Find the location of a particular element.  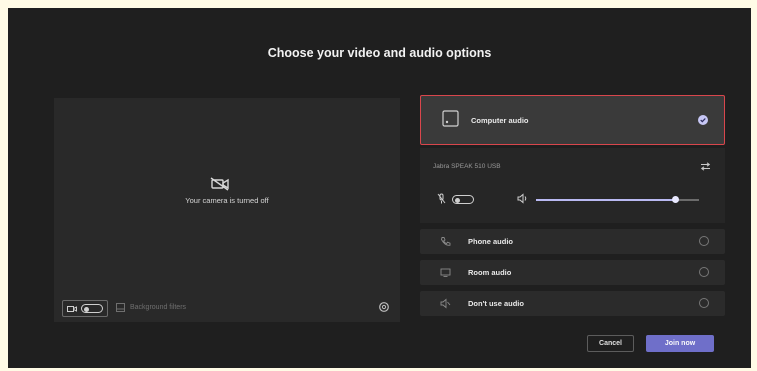

join-now-button: Join now is located at coordinates (680, 343).